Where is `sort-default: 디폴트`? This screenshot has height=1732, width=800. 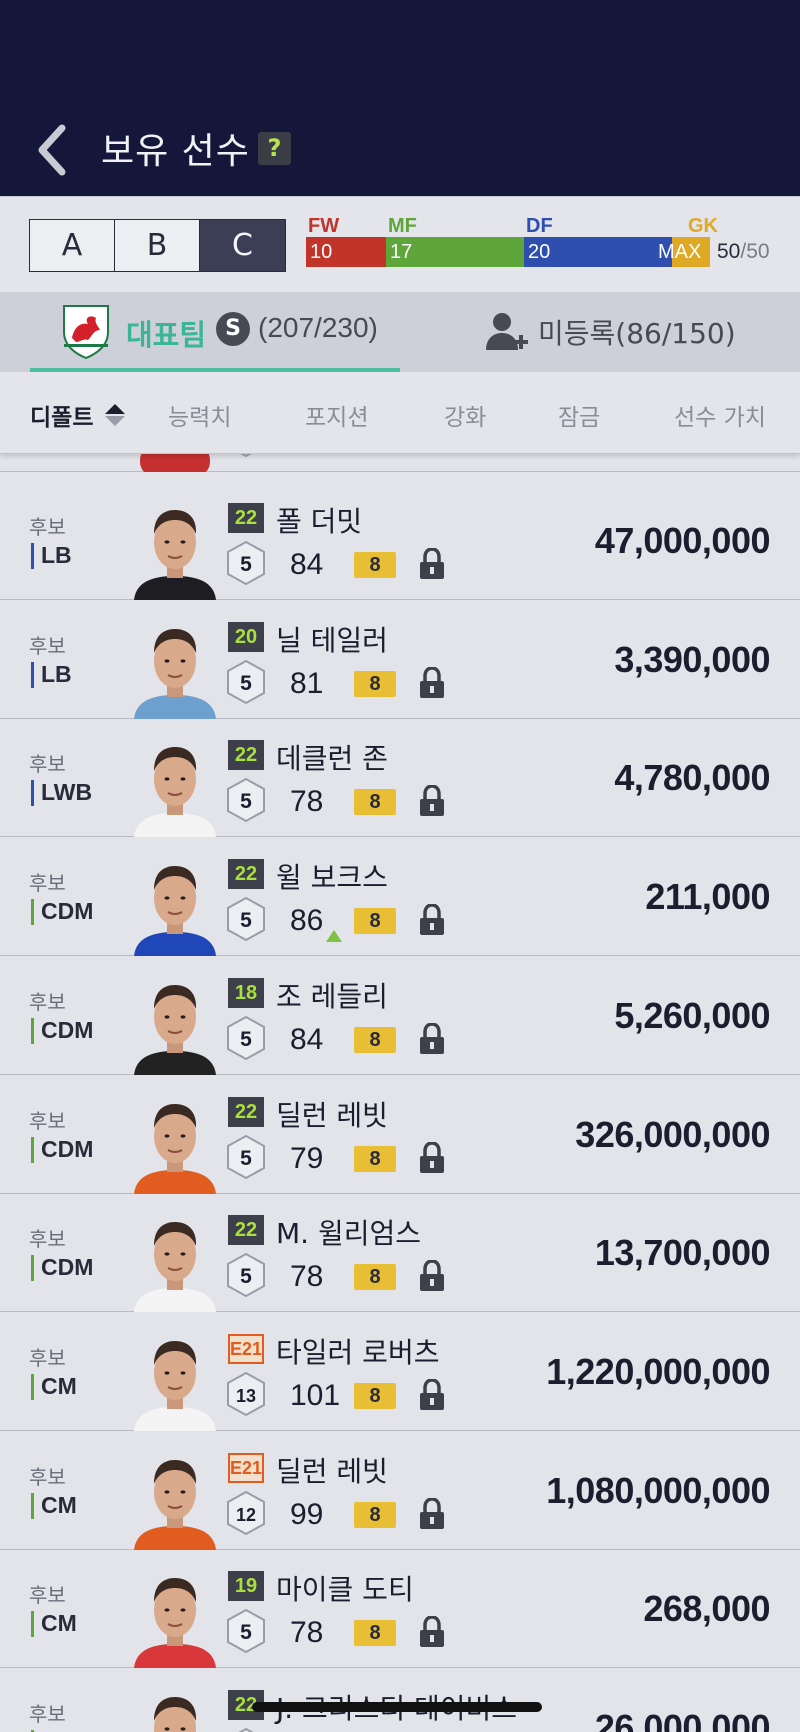
sort-default: 디폴트 is located at coordinates (61, 415).